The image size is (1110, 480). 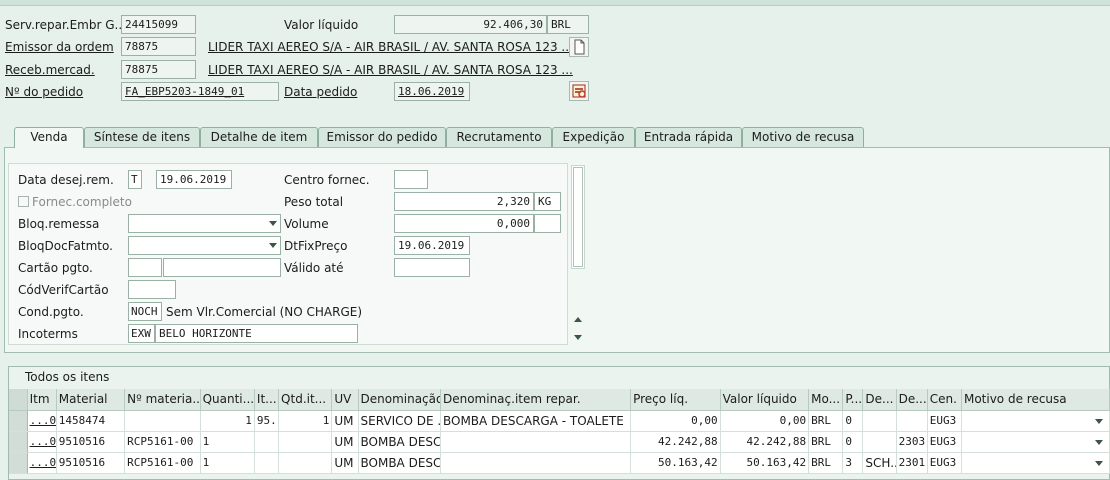 I want to click on cond-pgto-field: NOCH, so click(x=145, y=311).